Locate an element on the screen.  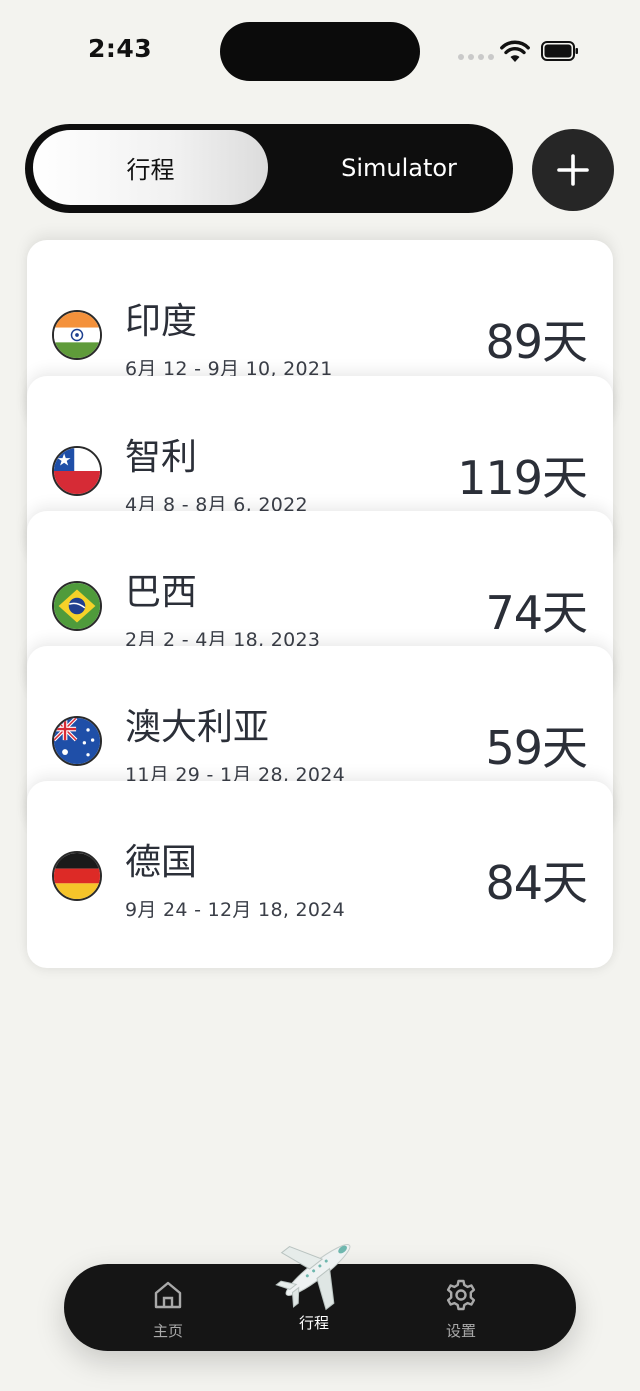
trip-dates: 9月 24 - 12月 18, 2024 is located at coordinates (235, 910).